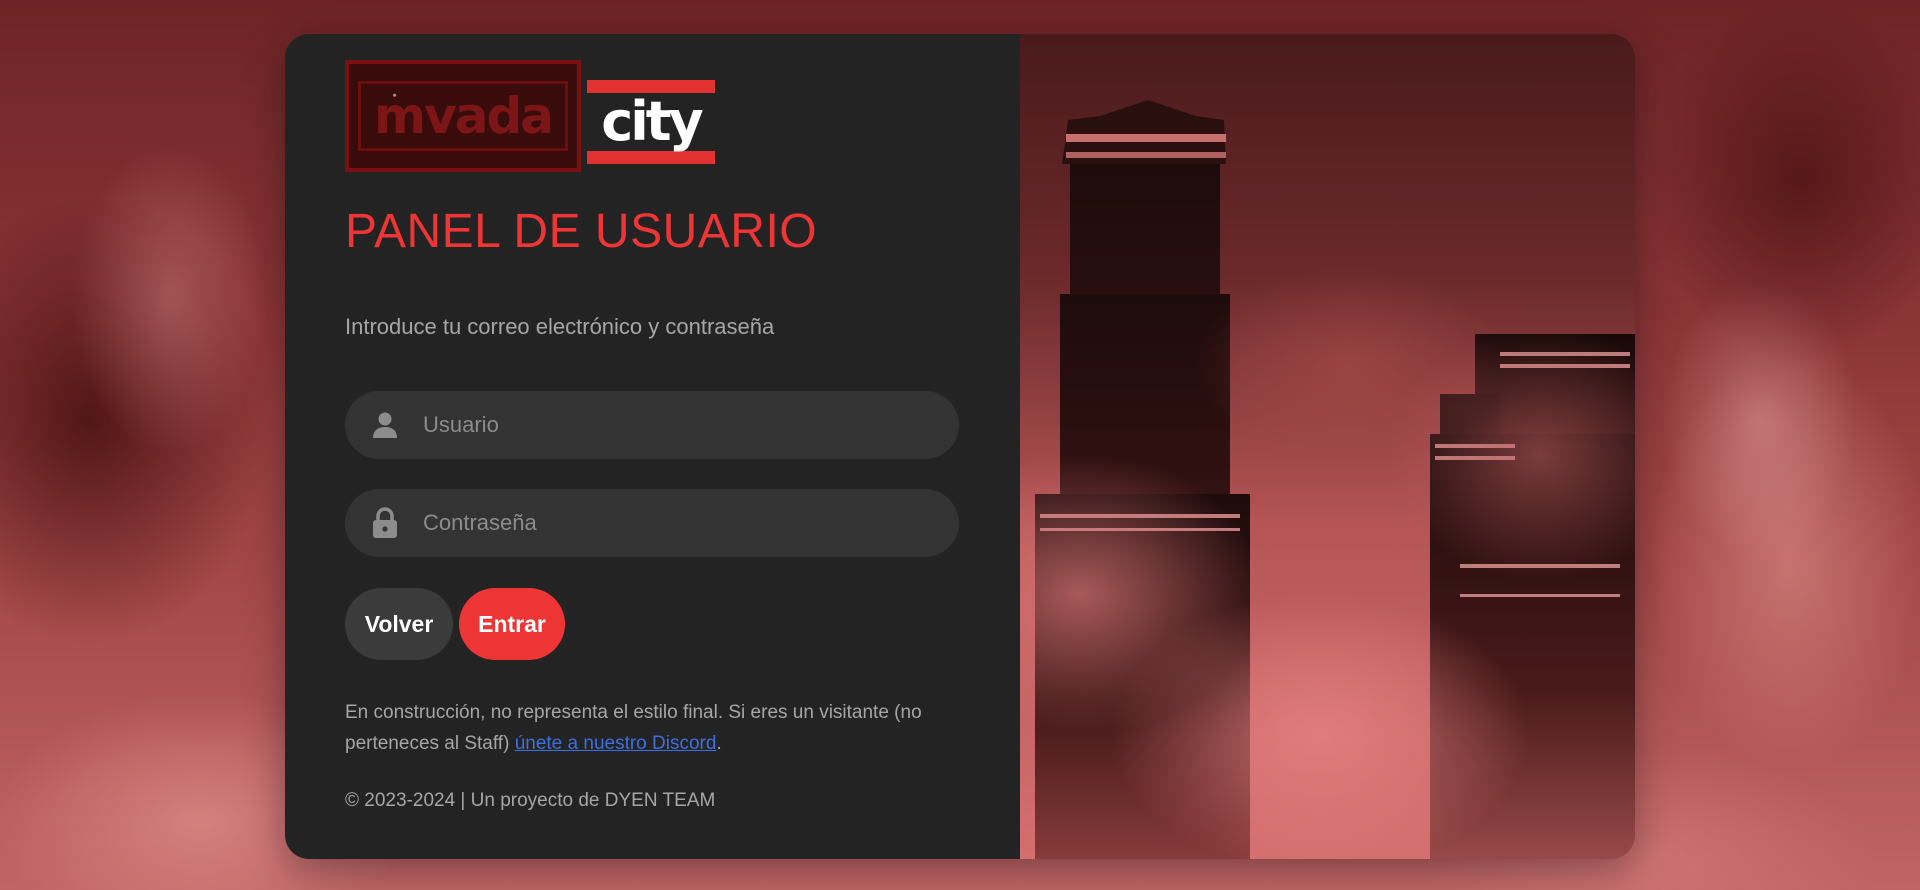 This screenshot has width=1920, height=890. I want to click on discord-link: únete a nuestro Discord, so click(616, 743).